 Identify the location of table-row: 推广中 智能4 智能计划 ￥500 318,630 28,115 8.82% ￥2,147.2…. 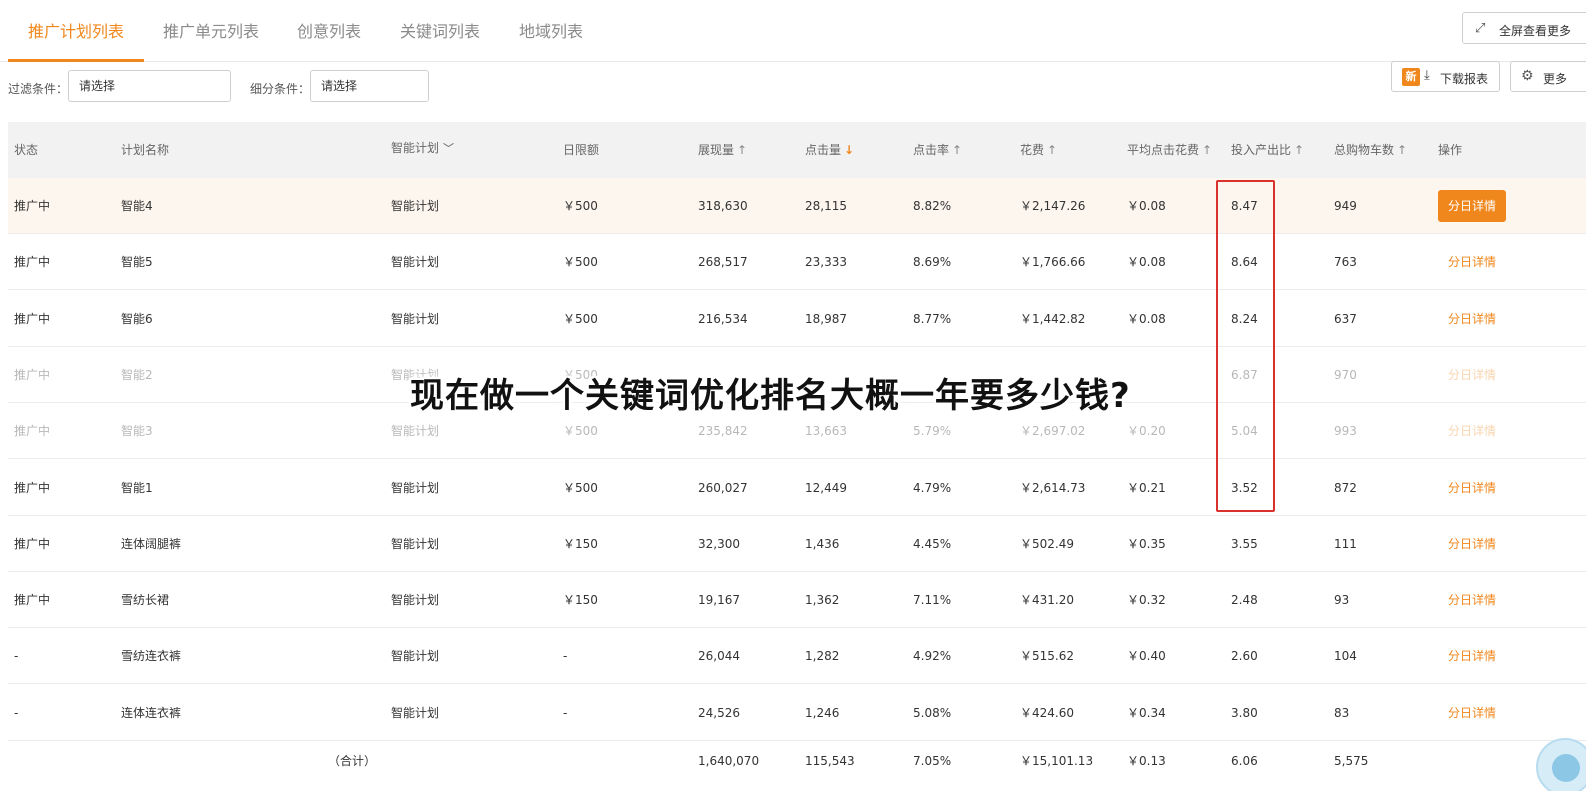
(797, 206).